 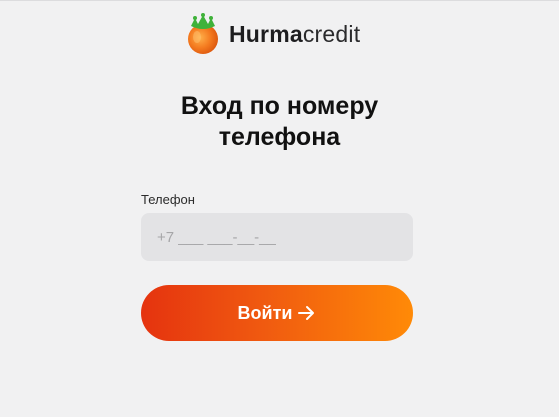 What do you see at coordinates (277, 237) in the screenshot?
I see `phone-input` at bounding box center [277, 237].